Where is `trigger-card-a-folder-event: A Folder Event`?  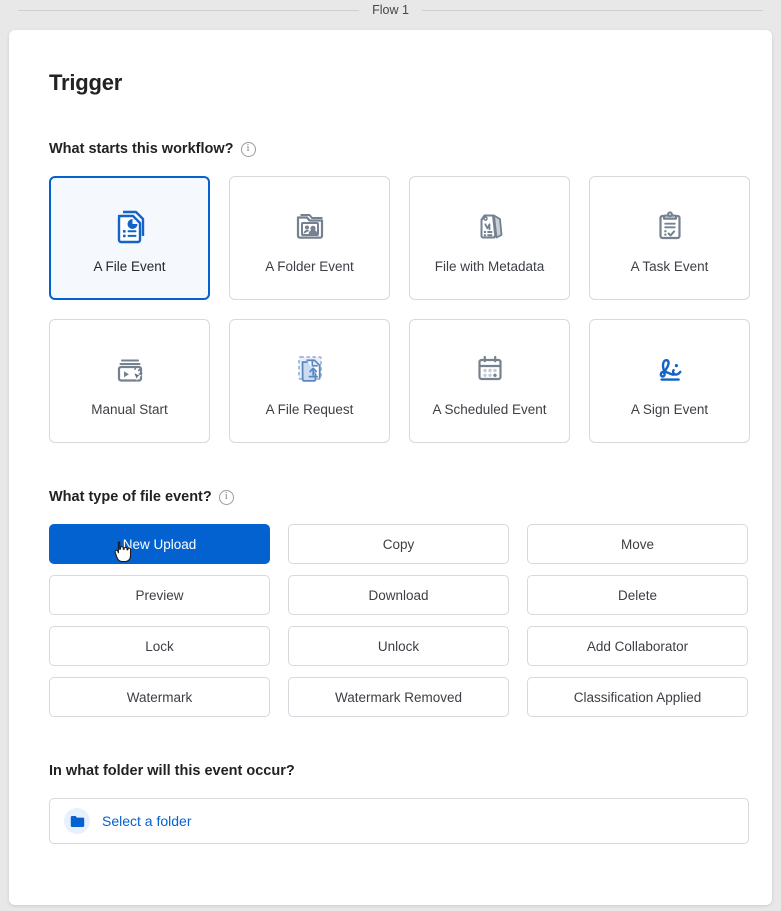 trigger-card-a-folder-event: A Folder Event is located at coordinates (309, 238).